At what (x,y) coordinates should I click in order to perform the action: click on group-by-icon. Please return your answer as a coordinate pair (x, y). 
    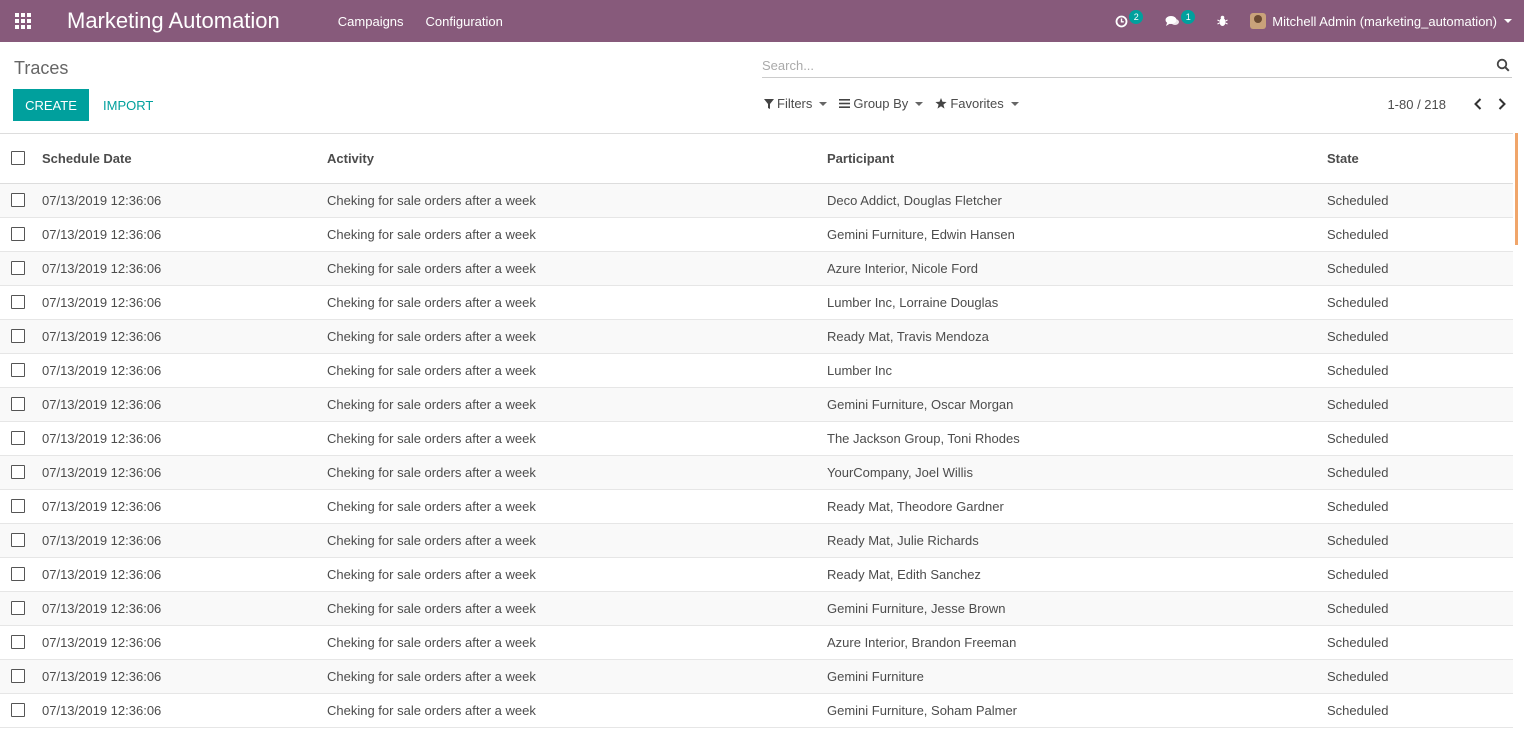
    Looking at the image, I should click on (845, 103).